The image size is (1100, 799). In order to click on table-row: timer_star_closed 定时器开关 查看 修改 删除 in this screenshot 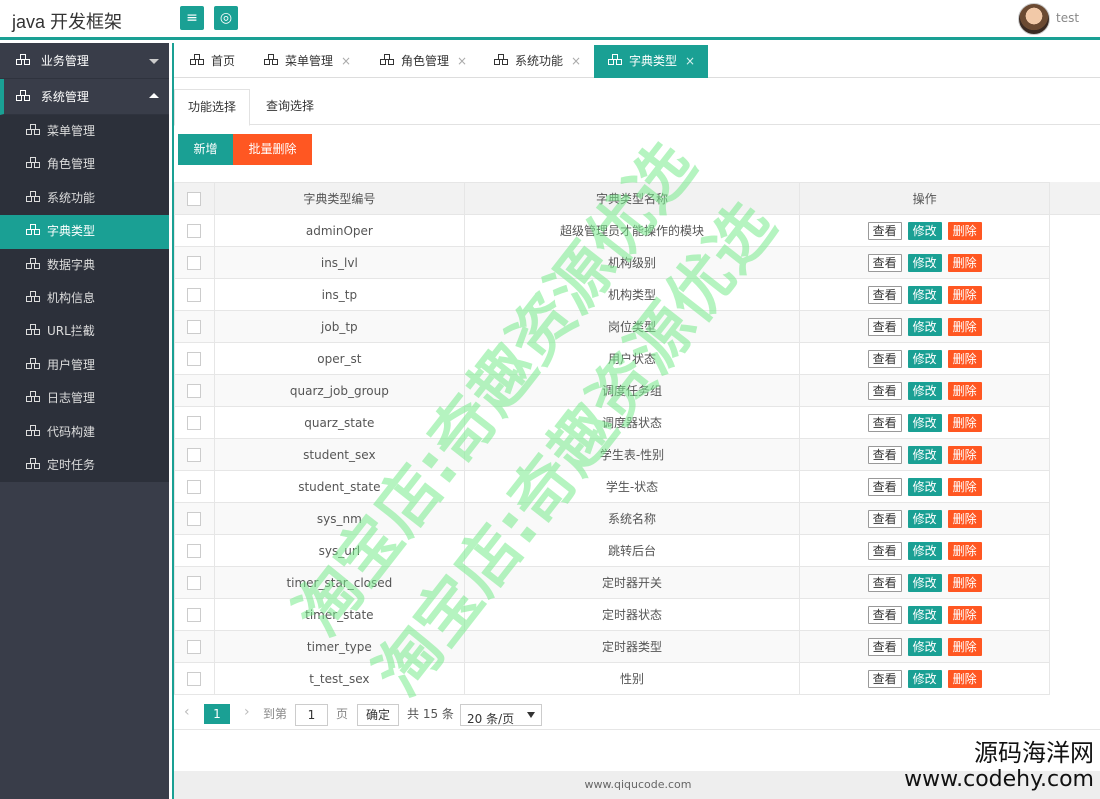, I will do `click(612, 582)`.